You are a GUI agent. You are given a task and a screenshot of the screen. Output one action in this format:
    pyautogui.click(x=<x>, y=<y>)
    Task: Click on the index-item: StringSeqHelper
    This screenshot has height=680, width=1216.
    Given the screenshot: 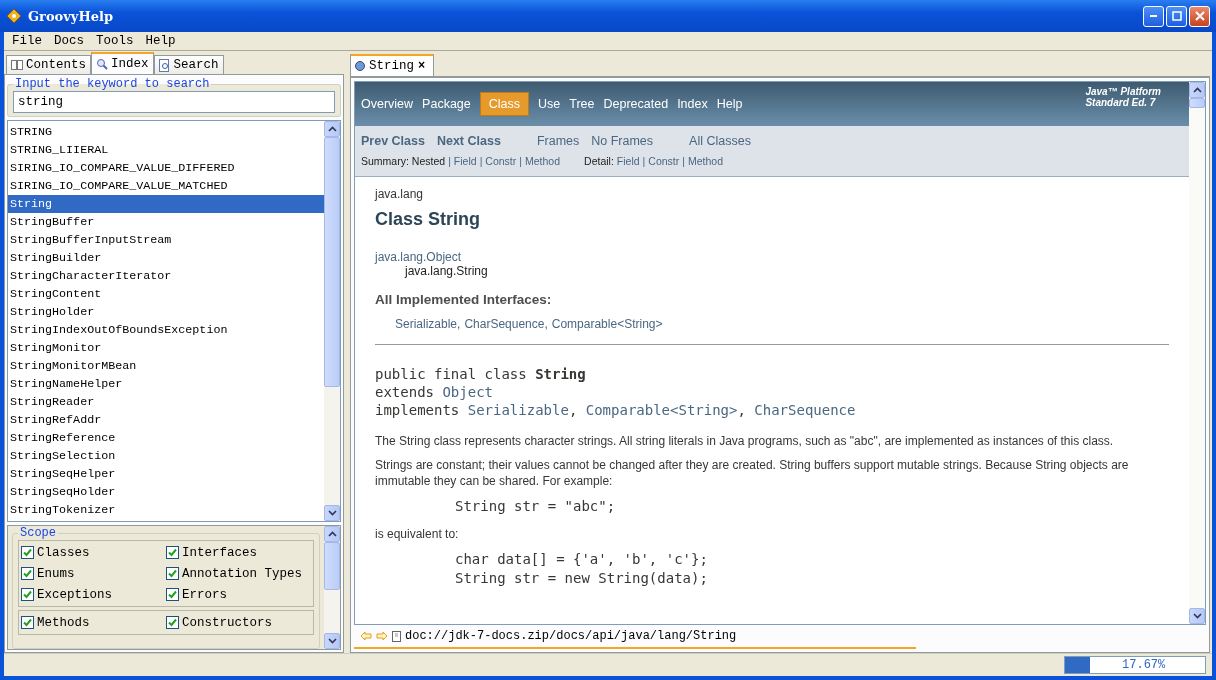 What is the action you would take?
    pyautogui.click(x=166, y=474)
    